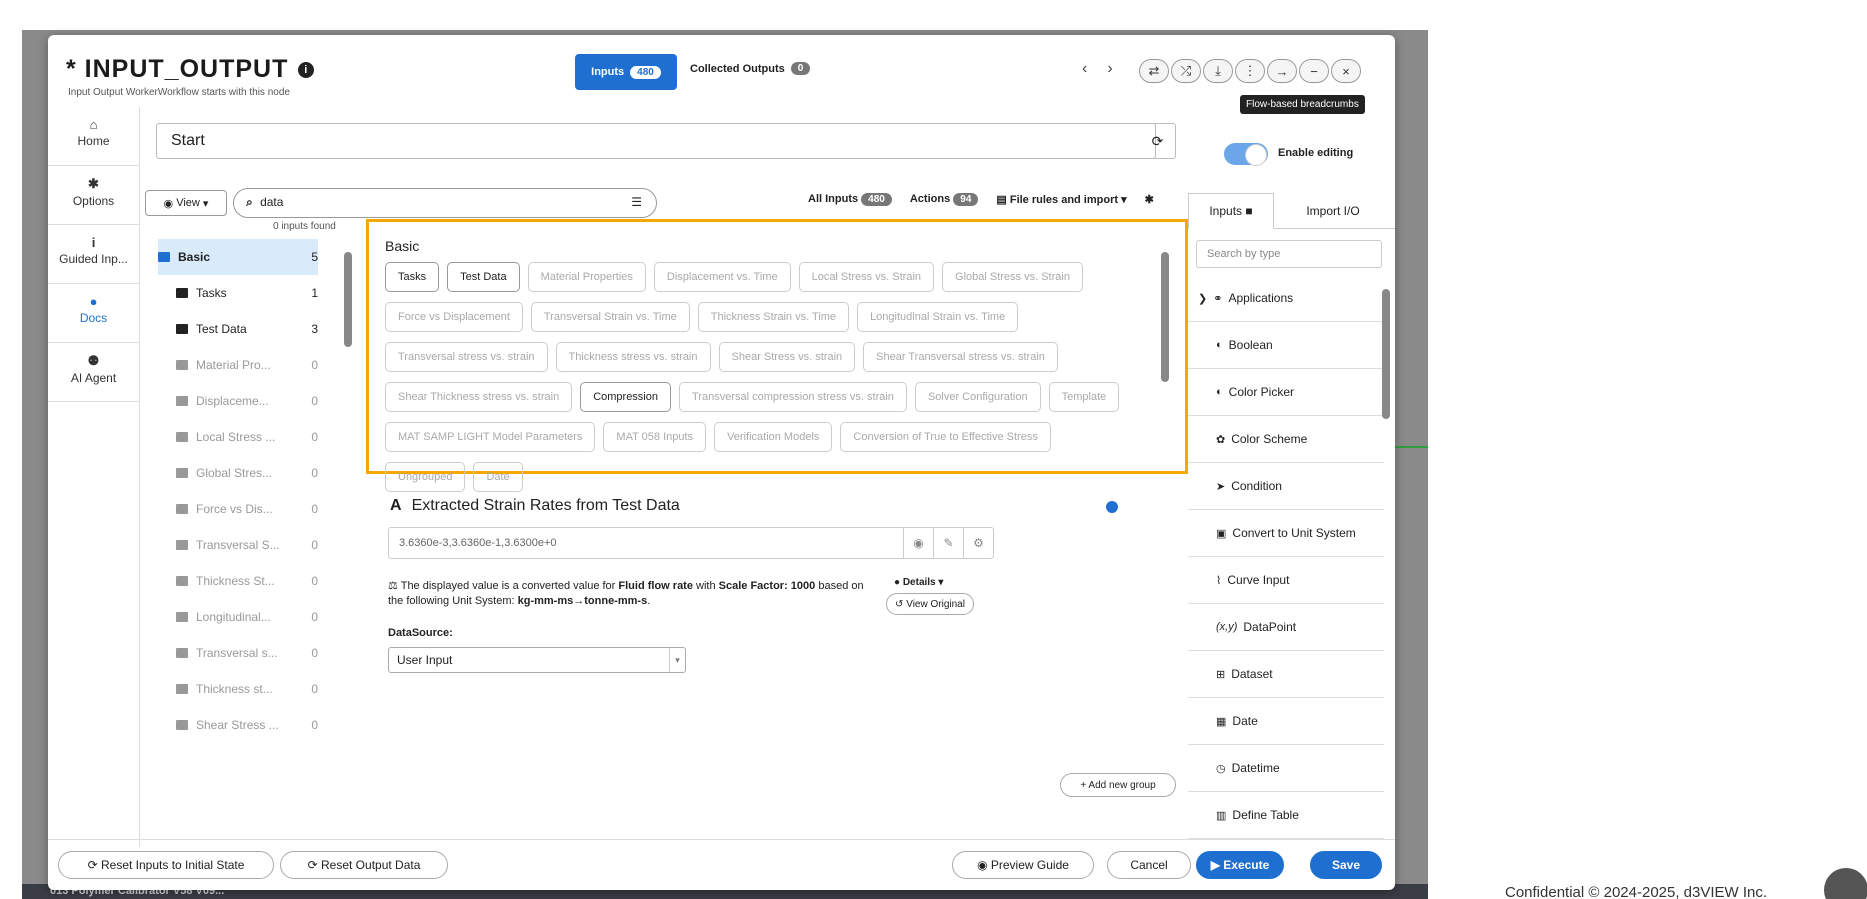 The height and width of the screenshot is (899, 1867). What do you see at coordinates (691, 543) in the screenshot?
I see `value-field: 3.6360e-3,3.6360e-1,3.6300e+0 ◉ ✎ ⚙` at bounding box center [691, 543].